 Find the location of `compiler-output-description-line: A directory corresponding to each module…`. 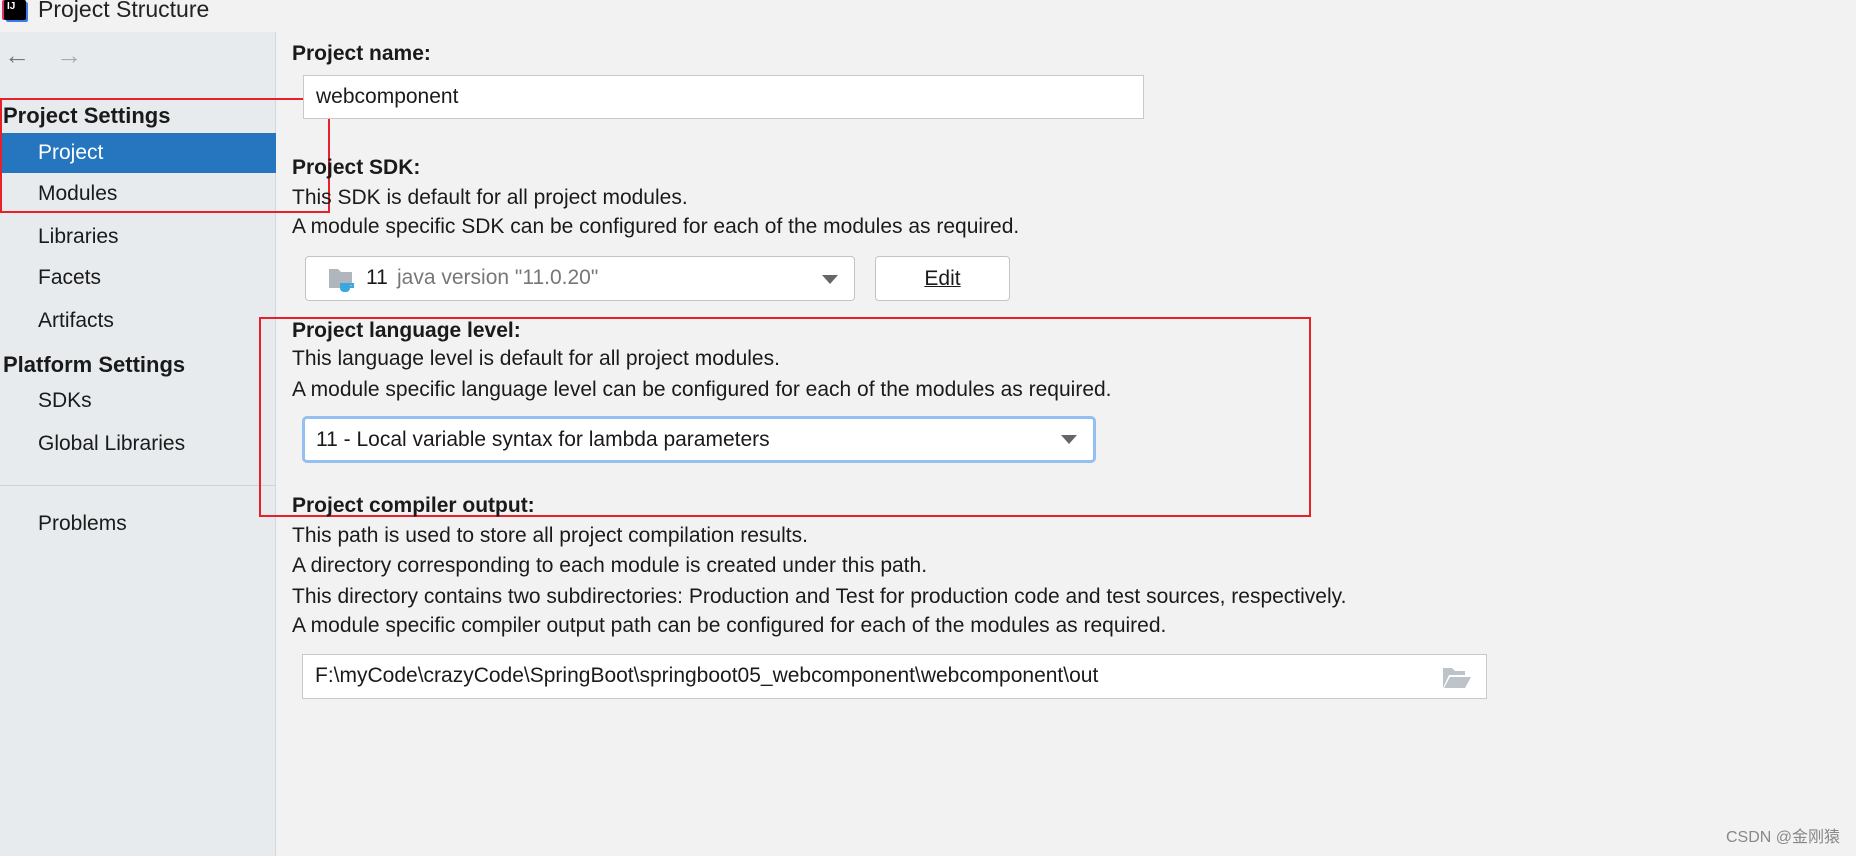

compiler-output-description-line: A directory corresponding to each module… is located at coordinates (610, 565).